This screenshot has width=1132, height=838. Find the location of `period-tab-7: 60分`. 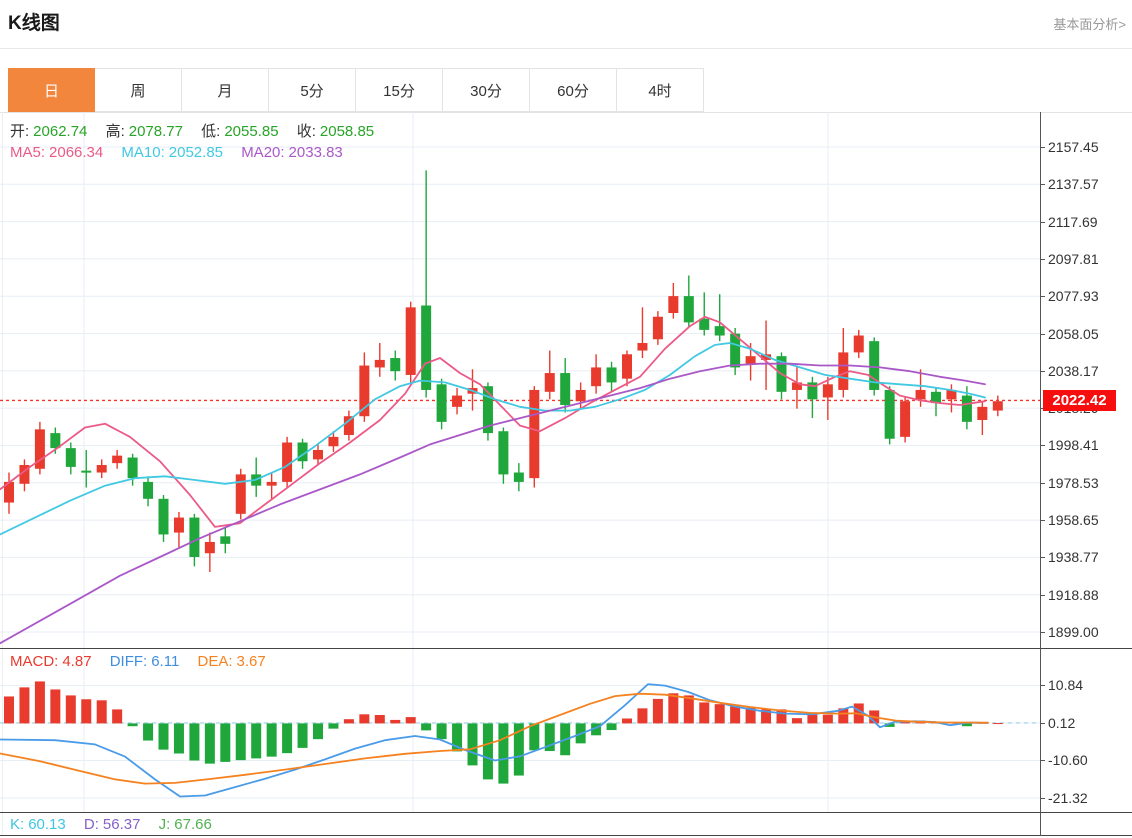

period-tab-7: 60分 is located at coordinates (573, 90).